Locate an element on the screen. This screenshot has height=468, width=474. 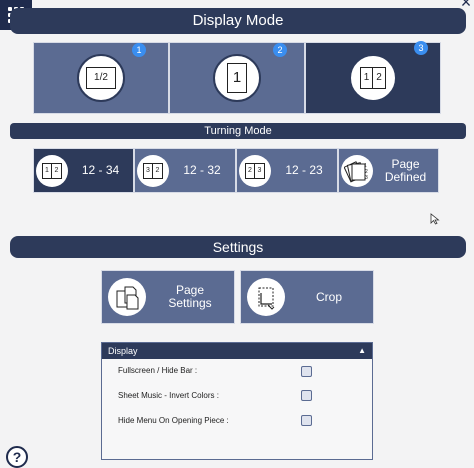
option-label-invert-colors: Sheet Music - Invert Colors : is located at coordinates (168, 395).